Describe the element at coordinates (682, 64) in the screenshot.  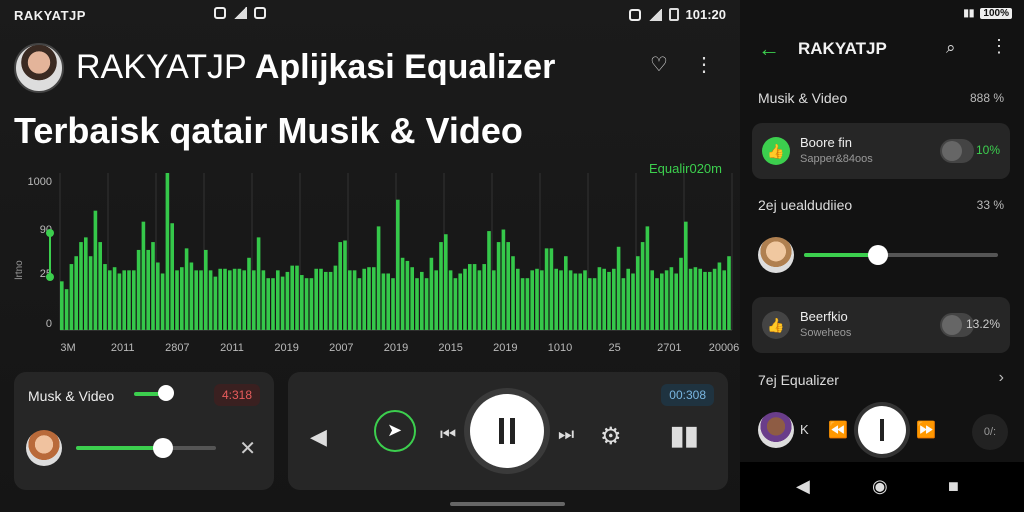
I see `top-actions: ♡ ⋮` at that location.